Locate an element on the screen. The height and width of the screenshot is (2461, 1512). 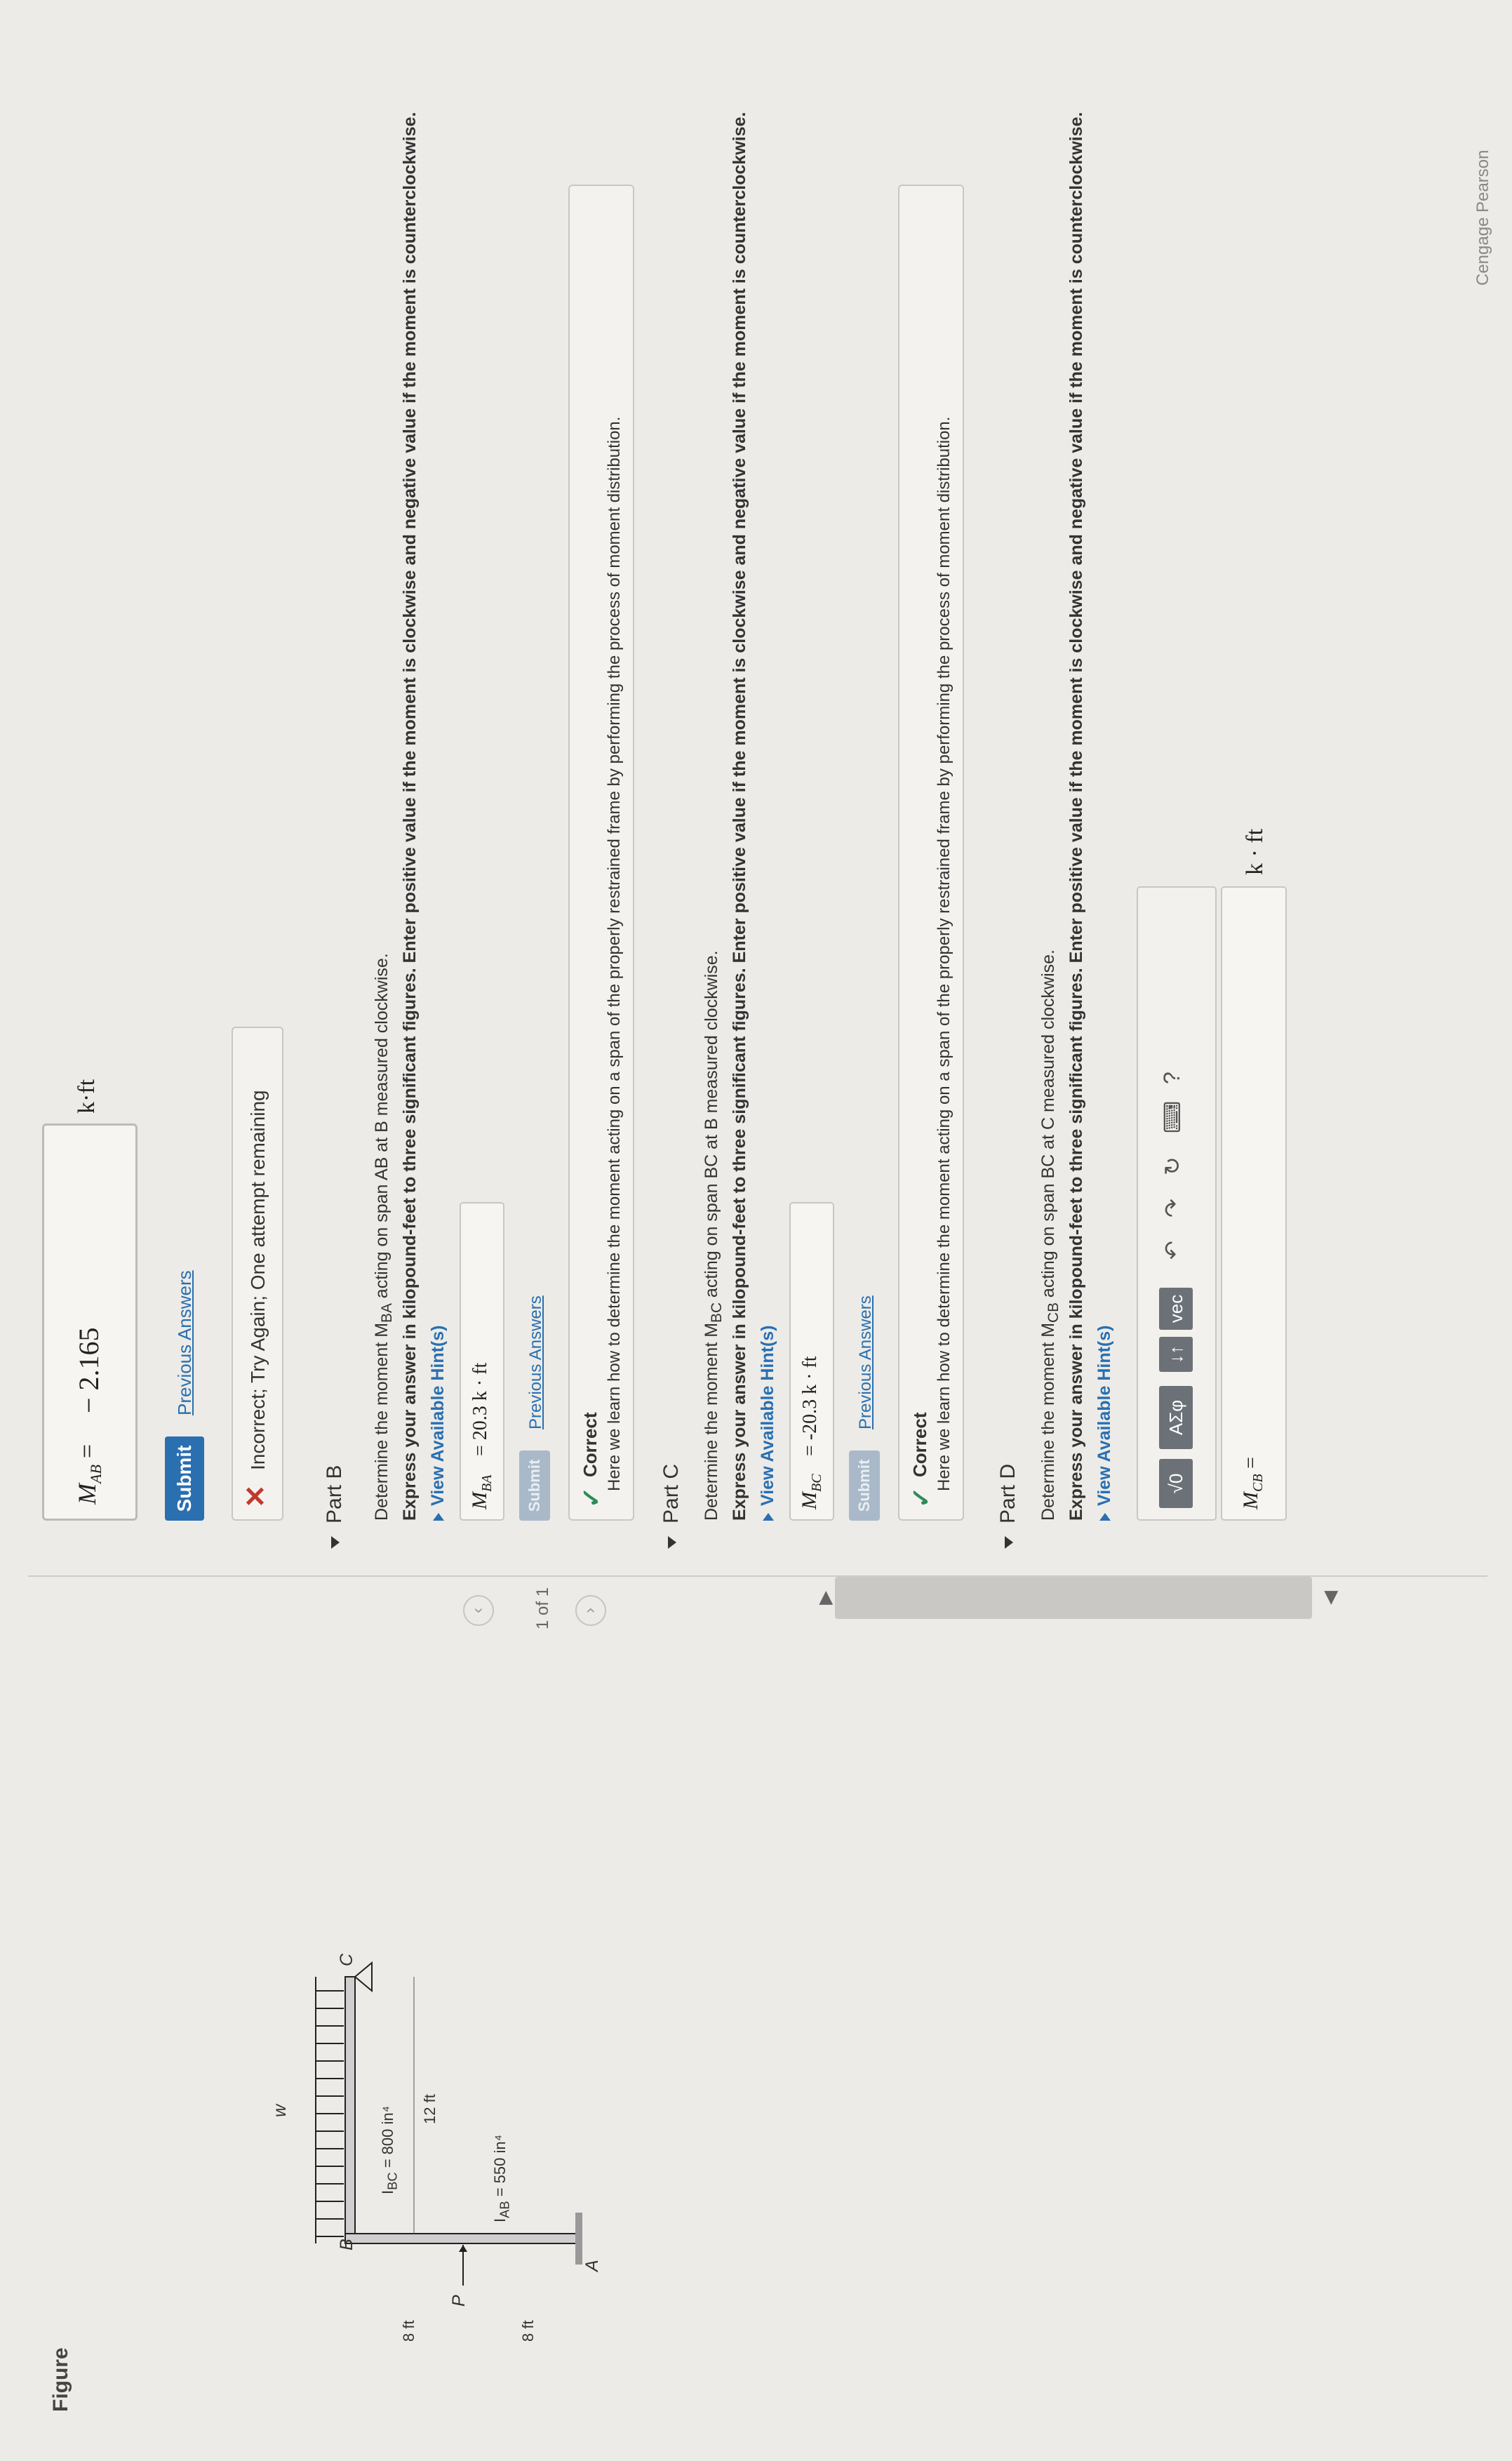
beam-bc is located at coordinates (350, 2110).